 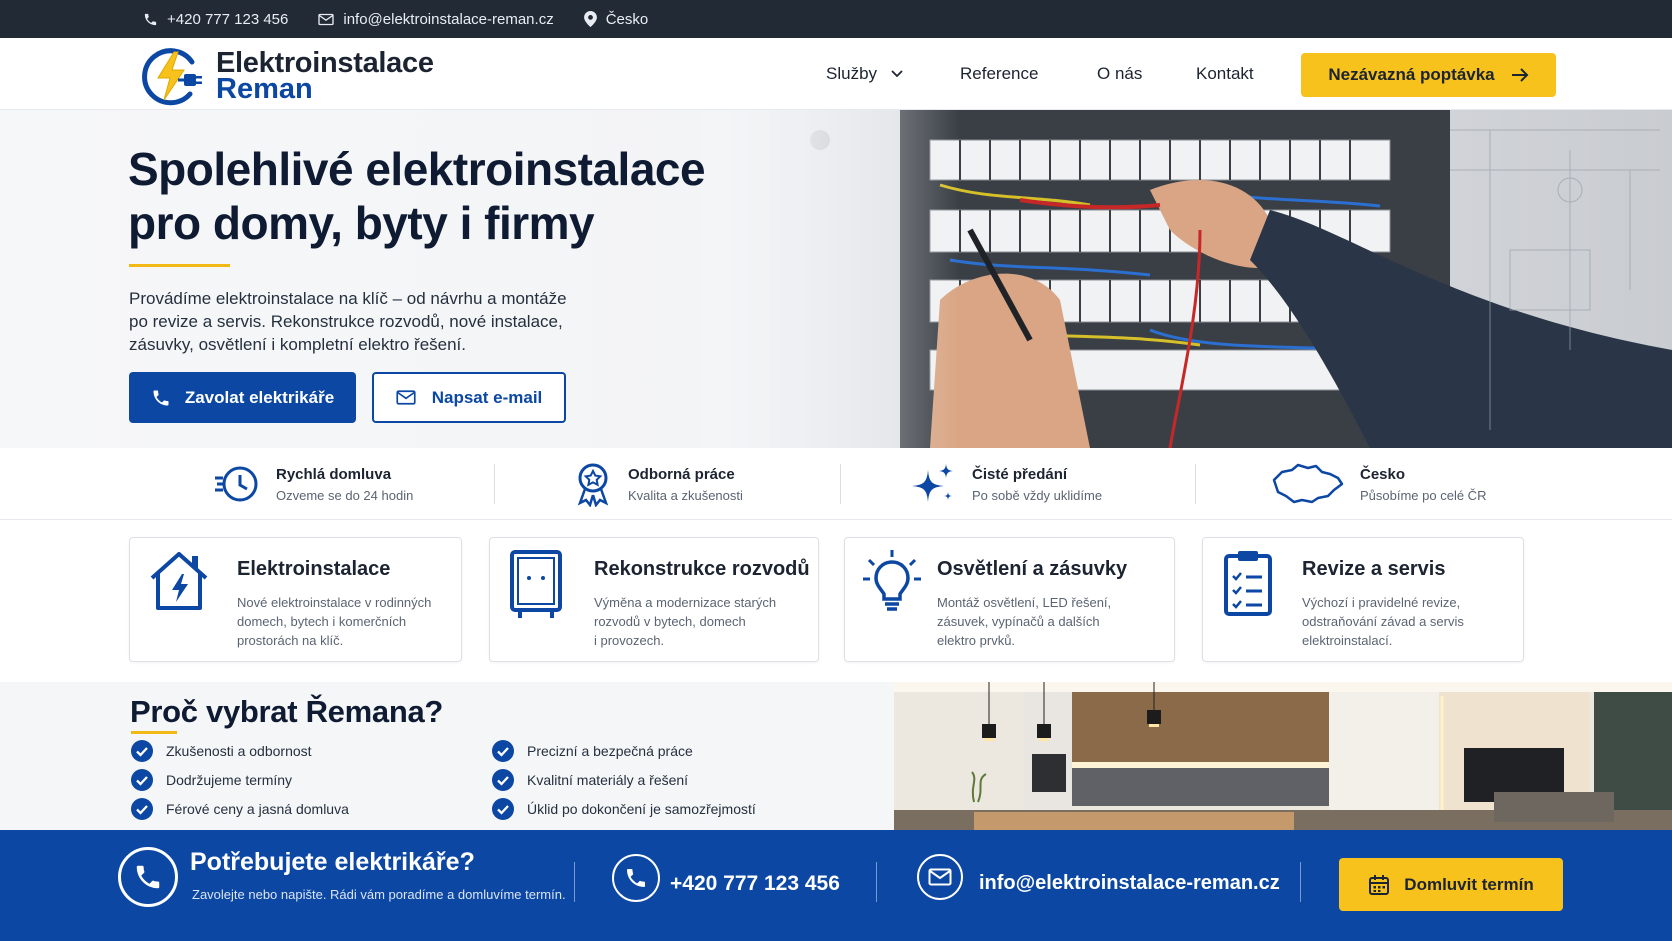 What do you see at coordinates (345, 495) in the screenshot?
I see `feature-sub: Ozveme se do 24 hodin` at bounding box center [345, 495].